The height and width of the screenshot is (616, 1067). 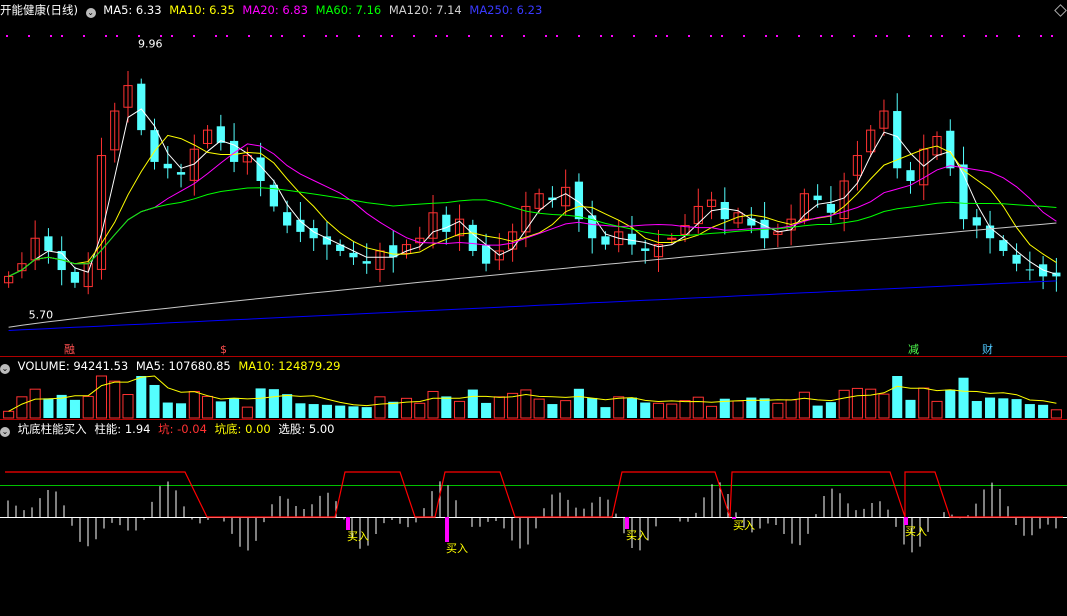 I want to click on regime-line, so click(x=534, y=494).